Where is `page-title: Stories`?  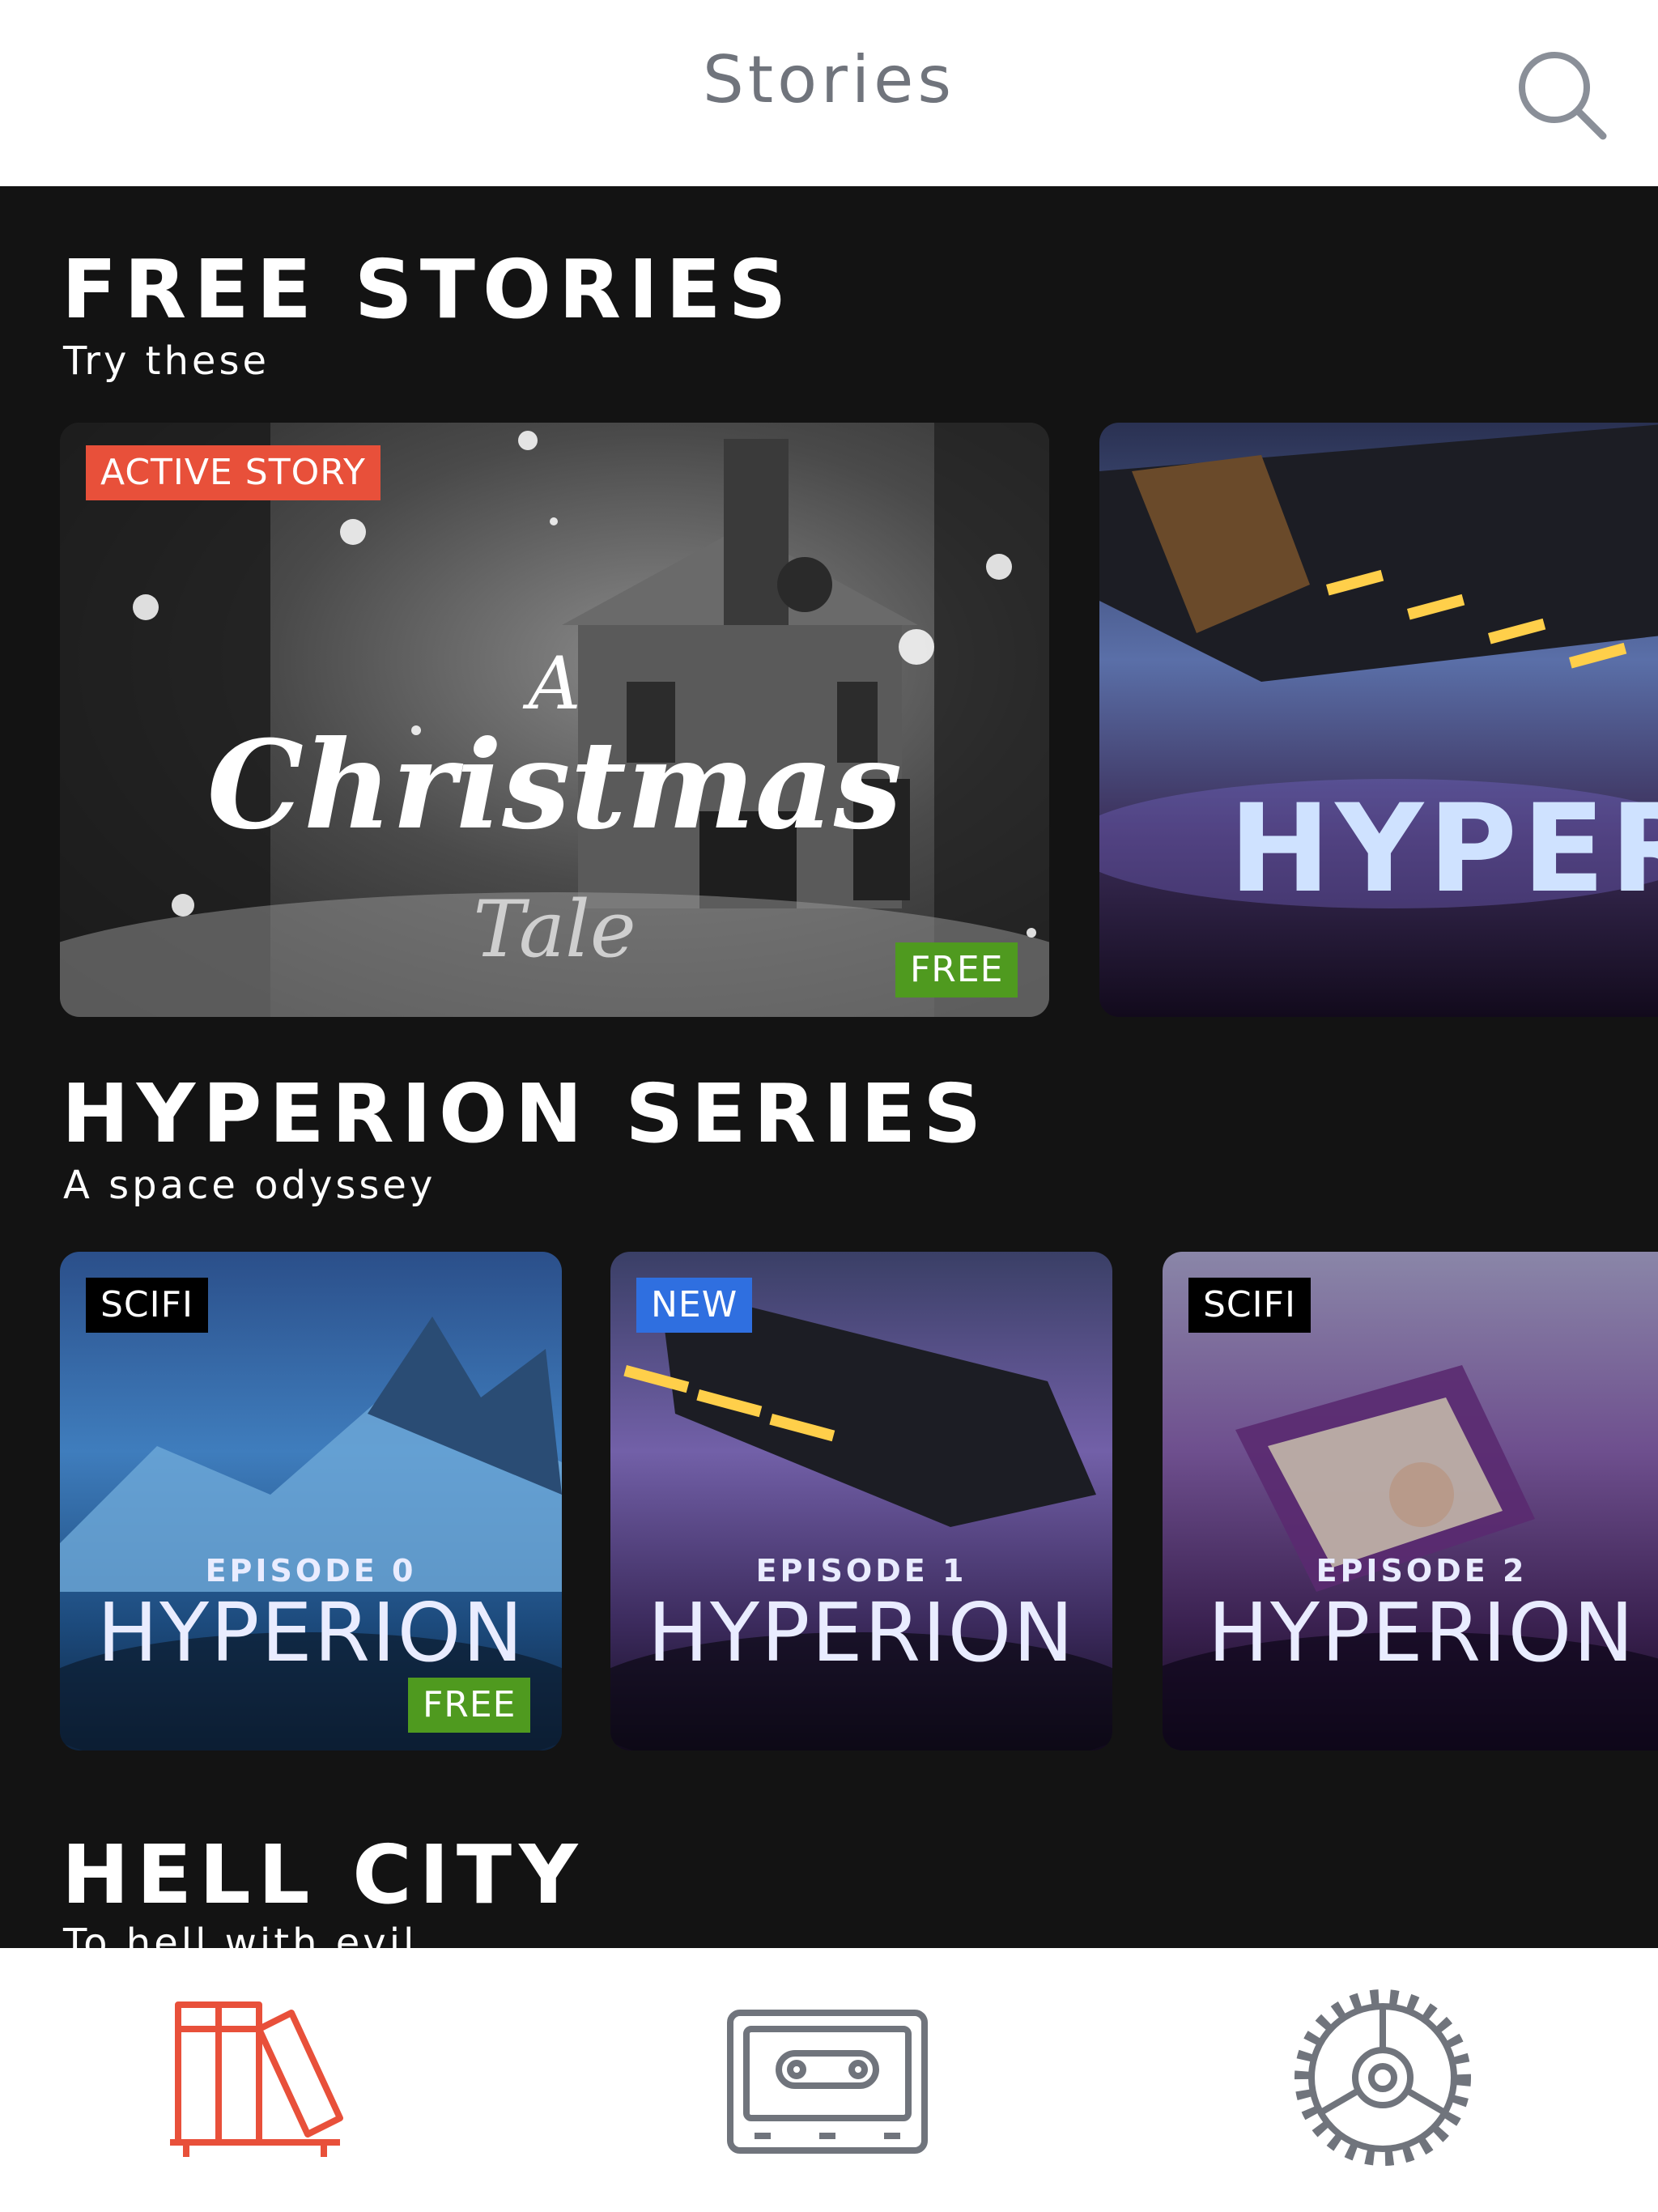 page-title: Stories is located at coordinates (829, 79).